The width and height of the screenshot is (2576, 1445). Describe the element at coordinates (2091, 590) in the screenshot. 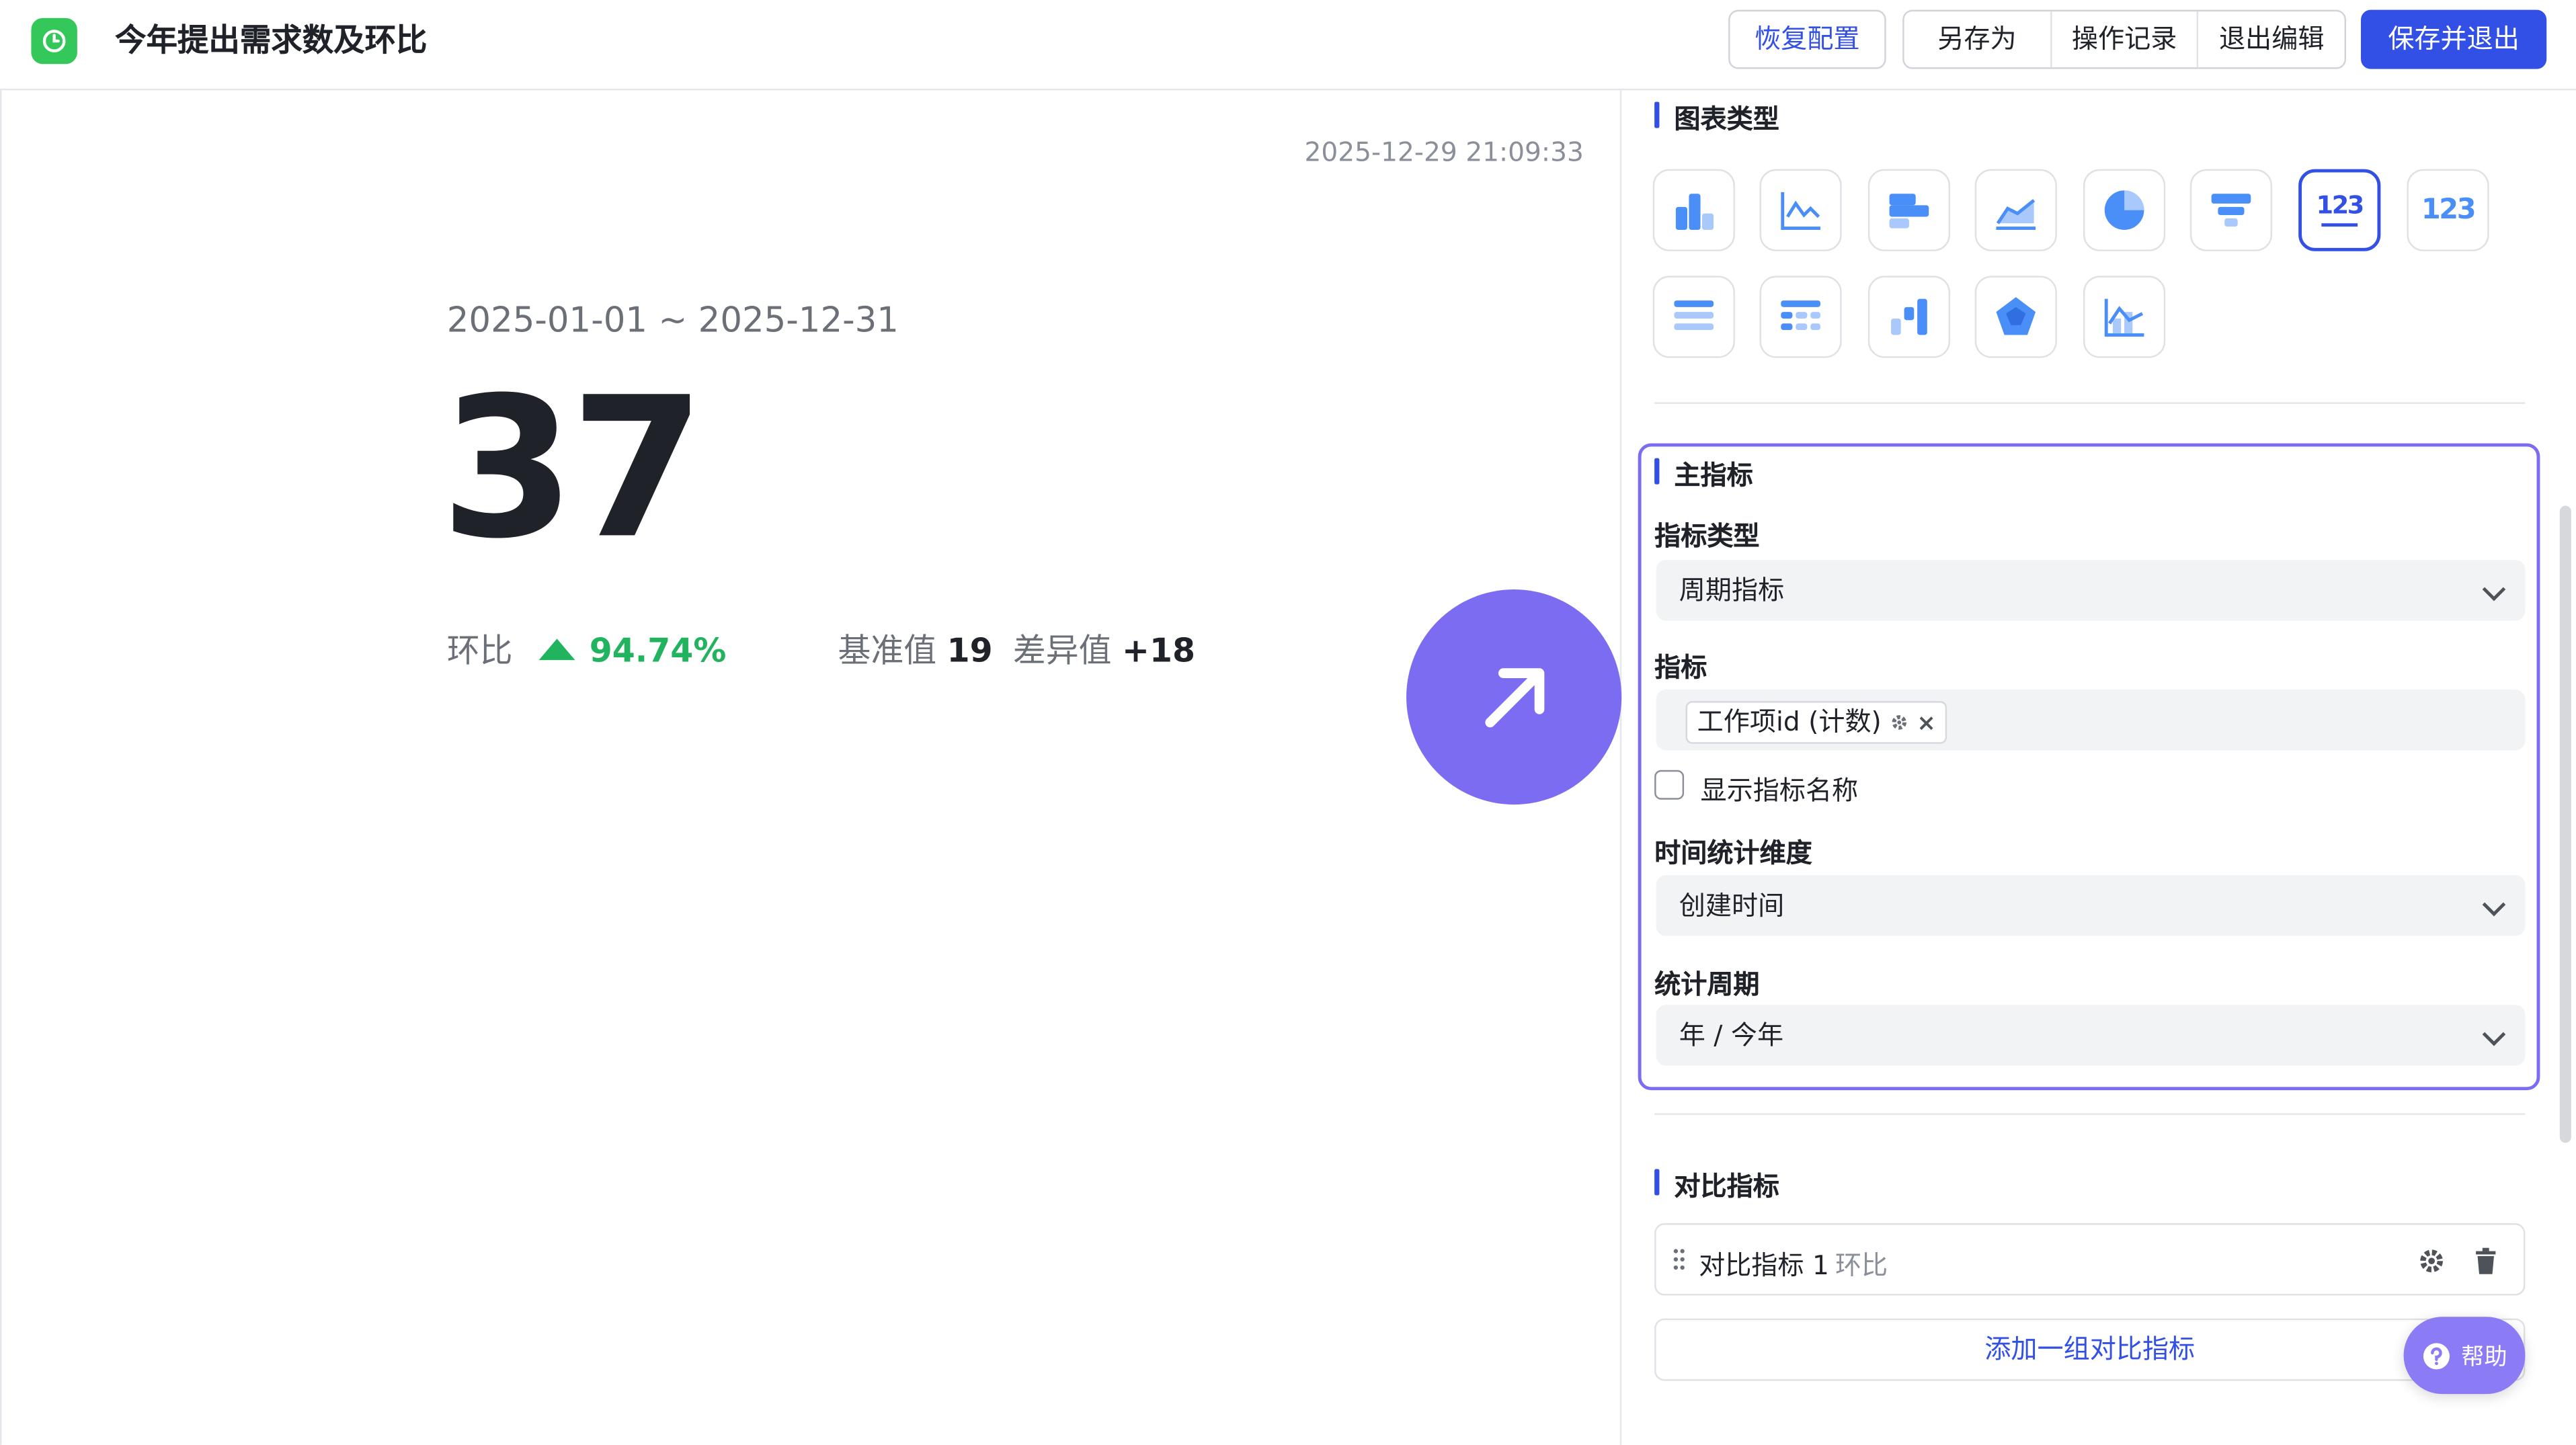

I see `metric-type-select: 周期指标` at that location.